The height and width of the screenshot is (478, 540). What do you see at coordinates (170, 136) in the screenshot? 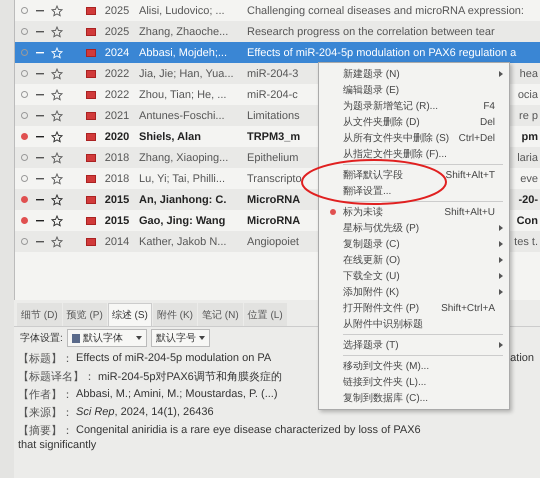
I see `author-cell-text: Shiels, Alan` at bounding box center [170, 136].